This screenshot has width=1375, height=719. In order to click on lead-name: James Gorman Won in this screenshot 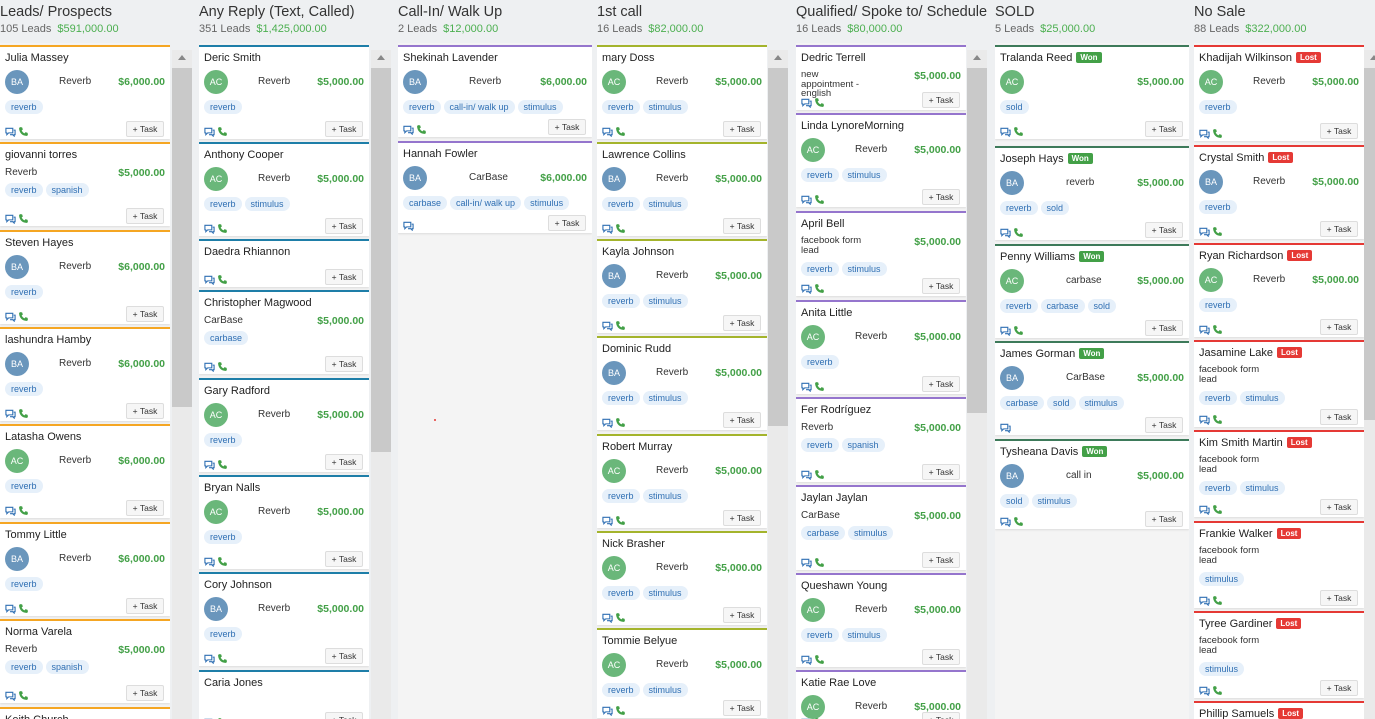, I will do `click(1052, 354)`.